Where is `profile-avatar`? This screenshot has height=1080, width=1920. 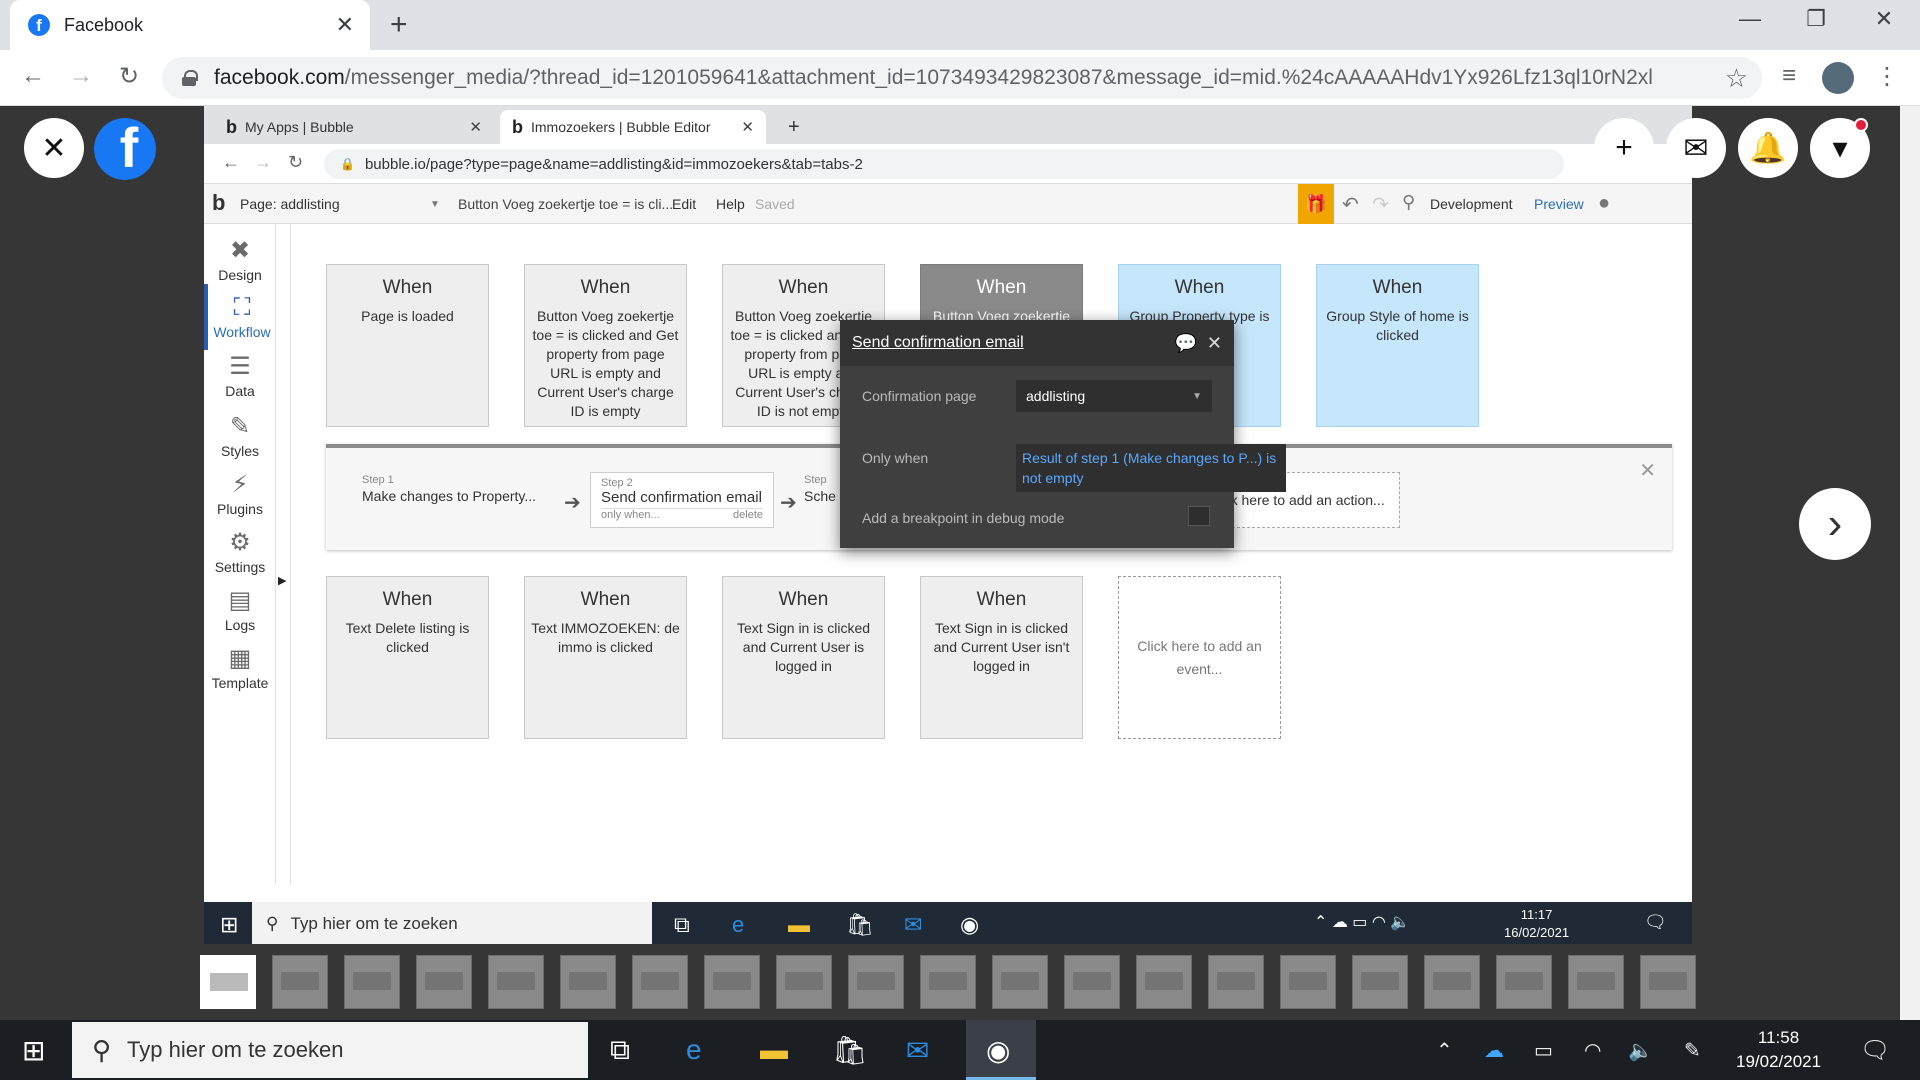 profile-avatar is located at coordinates (1838, 78).